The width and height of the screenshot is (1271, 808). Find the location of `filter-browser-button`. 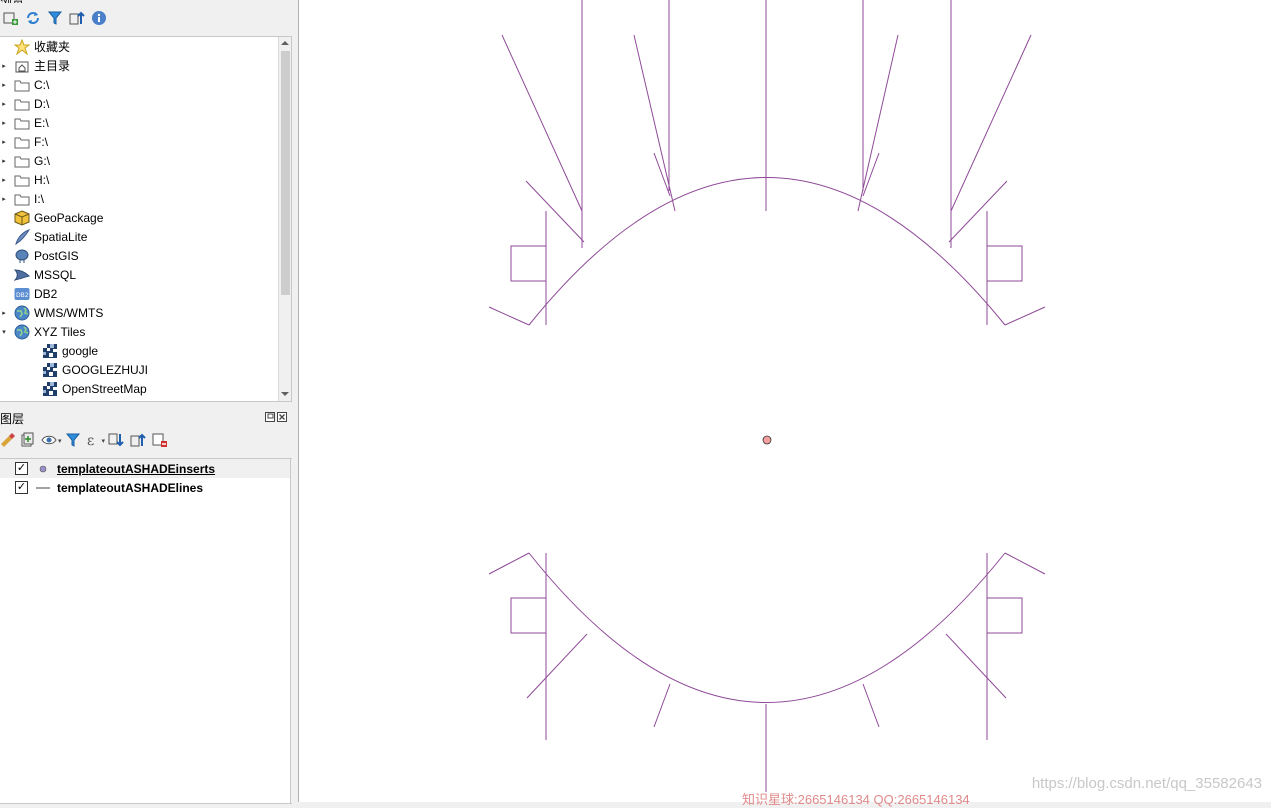

filter-browser-button is located at coordinates (55, 19).